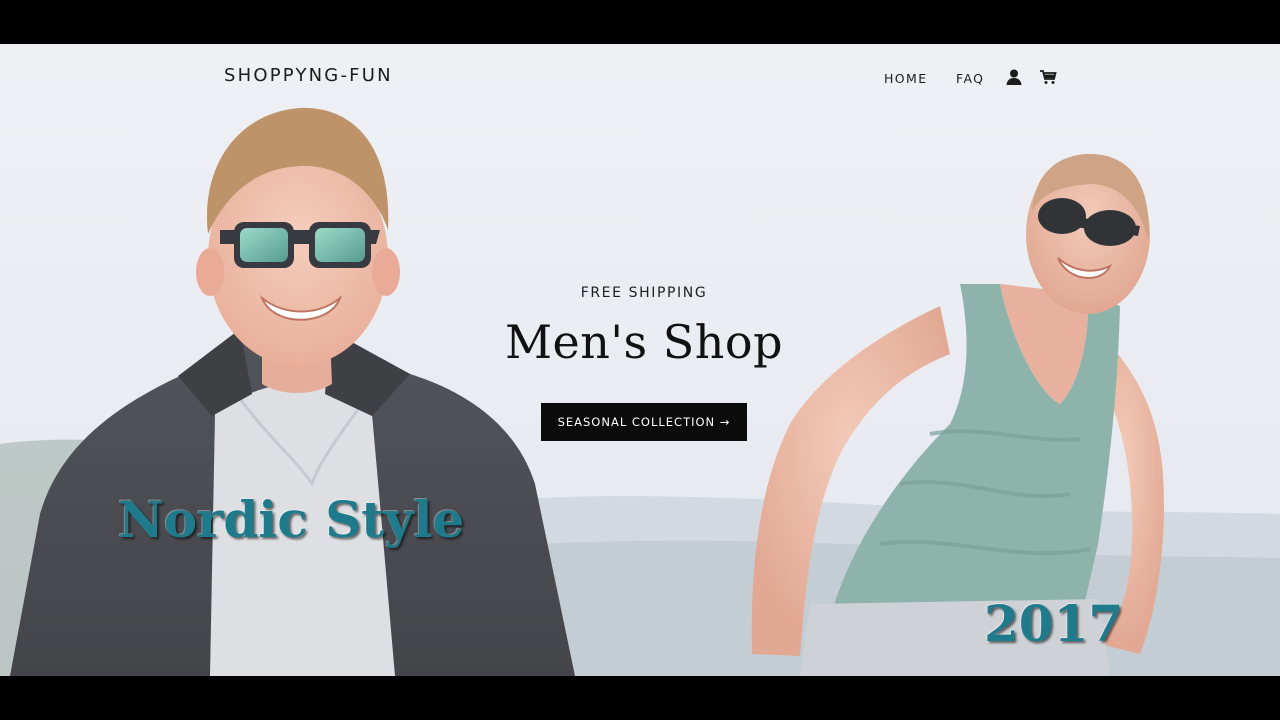 This screenshot has width=1280, height=720. What do you see at coordinates (1054, 623) in the screenshot?
I see `year-caption: 2017` at bounding box center [1054, 623].